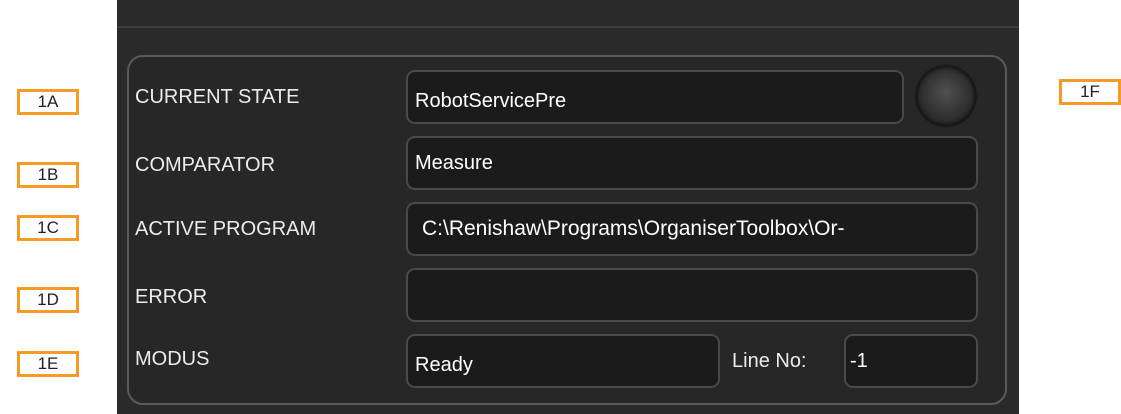  I want to click on line-no-label: Line No:, so click(769, 361).